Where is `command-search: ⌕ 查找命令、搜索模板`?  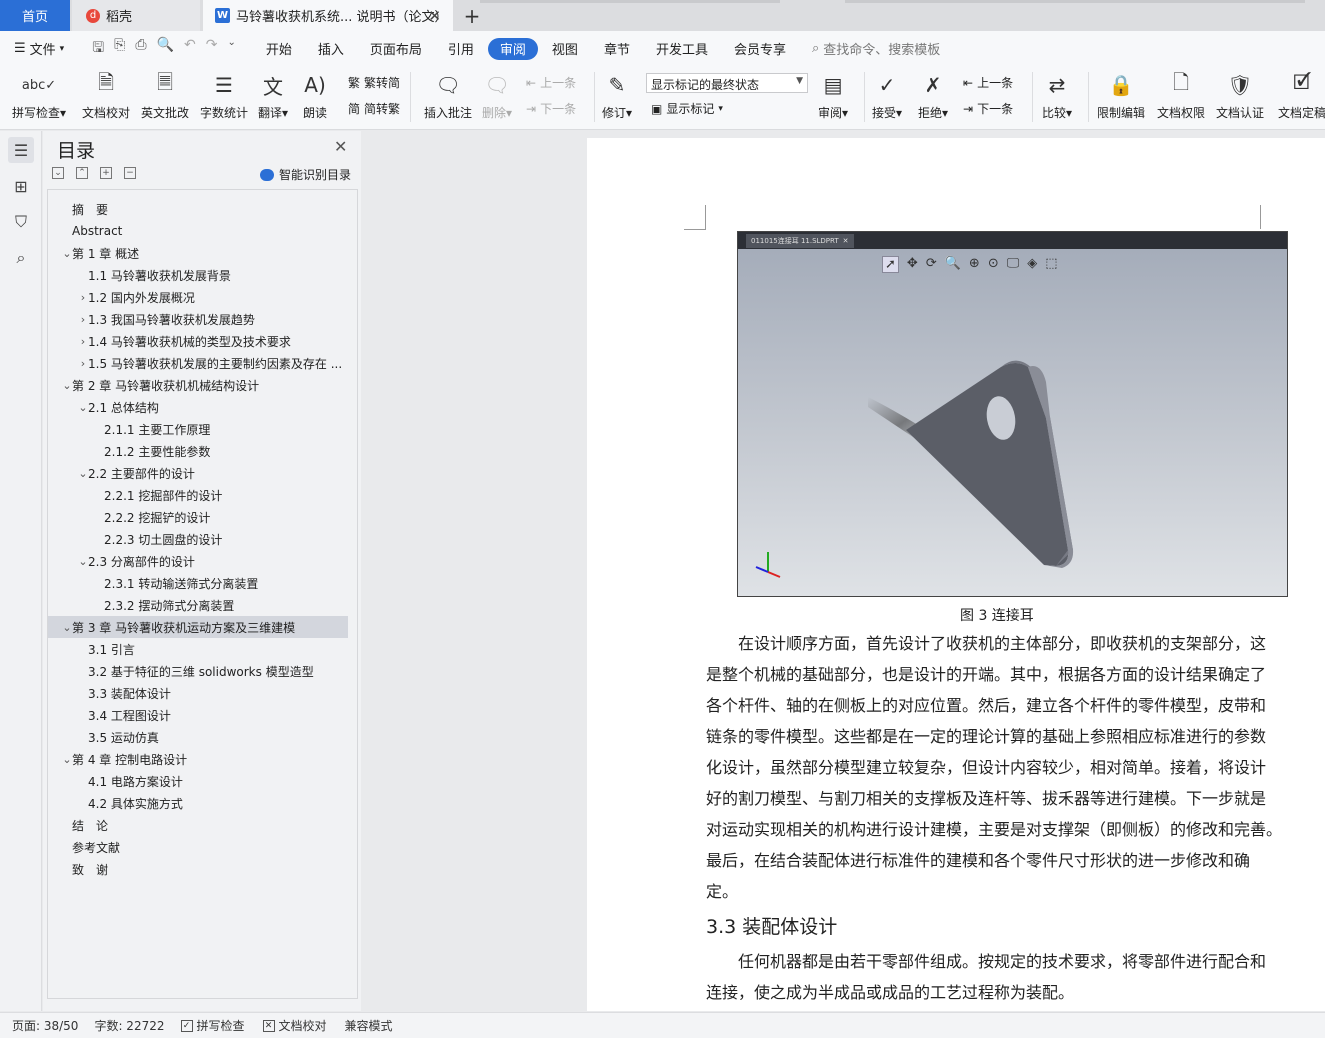 command-search: ⌕ 查找命令、搜索模板 is located at coordinates (876, 48).